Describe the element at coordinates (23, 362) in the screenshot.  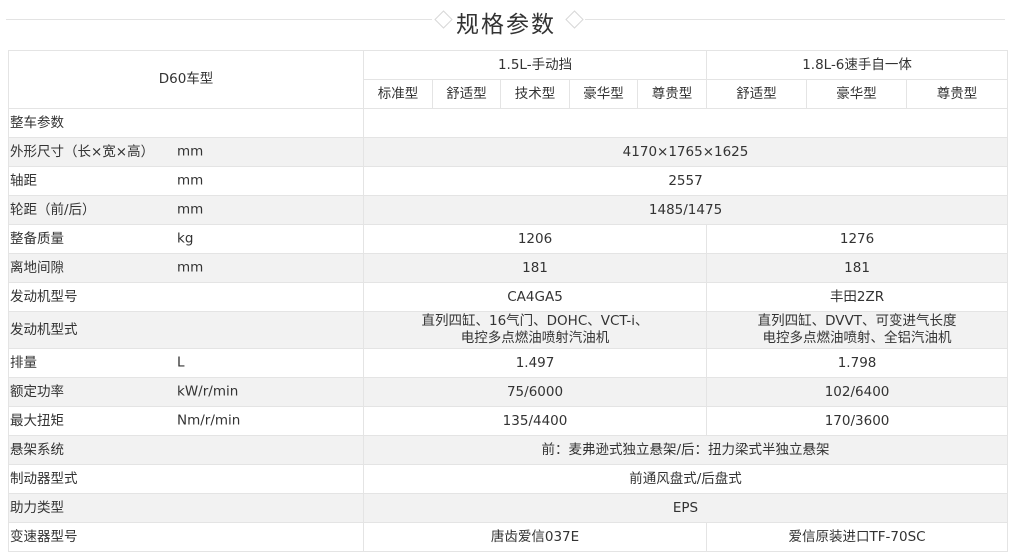
I see `row-label: 排量` at that location.